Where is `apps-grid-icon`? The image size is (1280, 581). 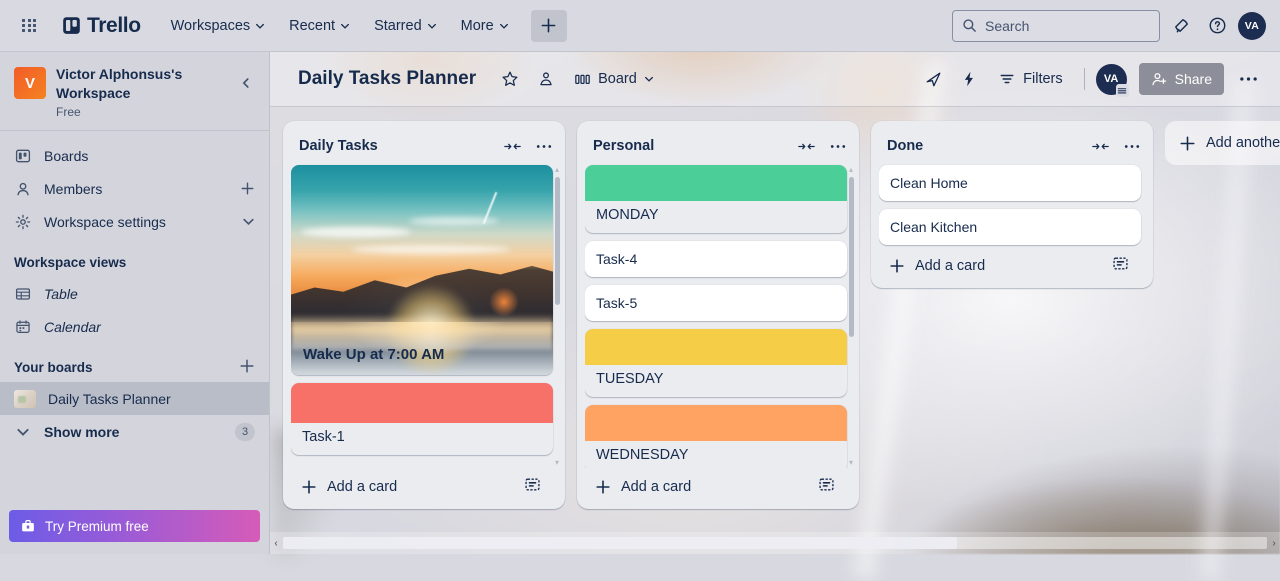
apps-grid-icon is located at coordinates (29, 26).